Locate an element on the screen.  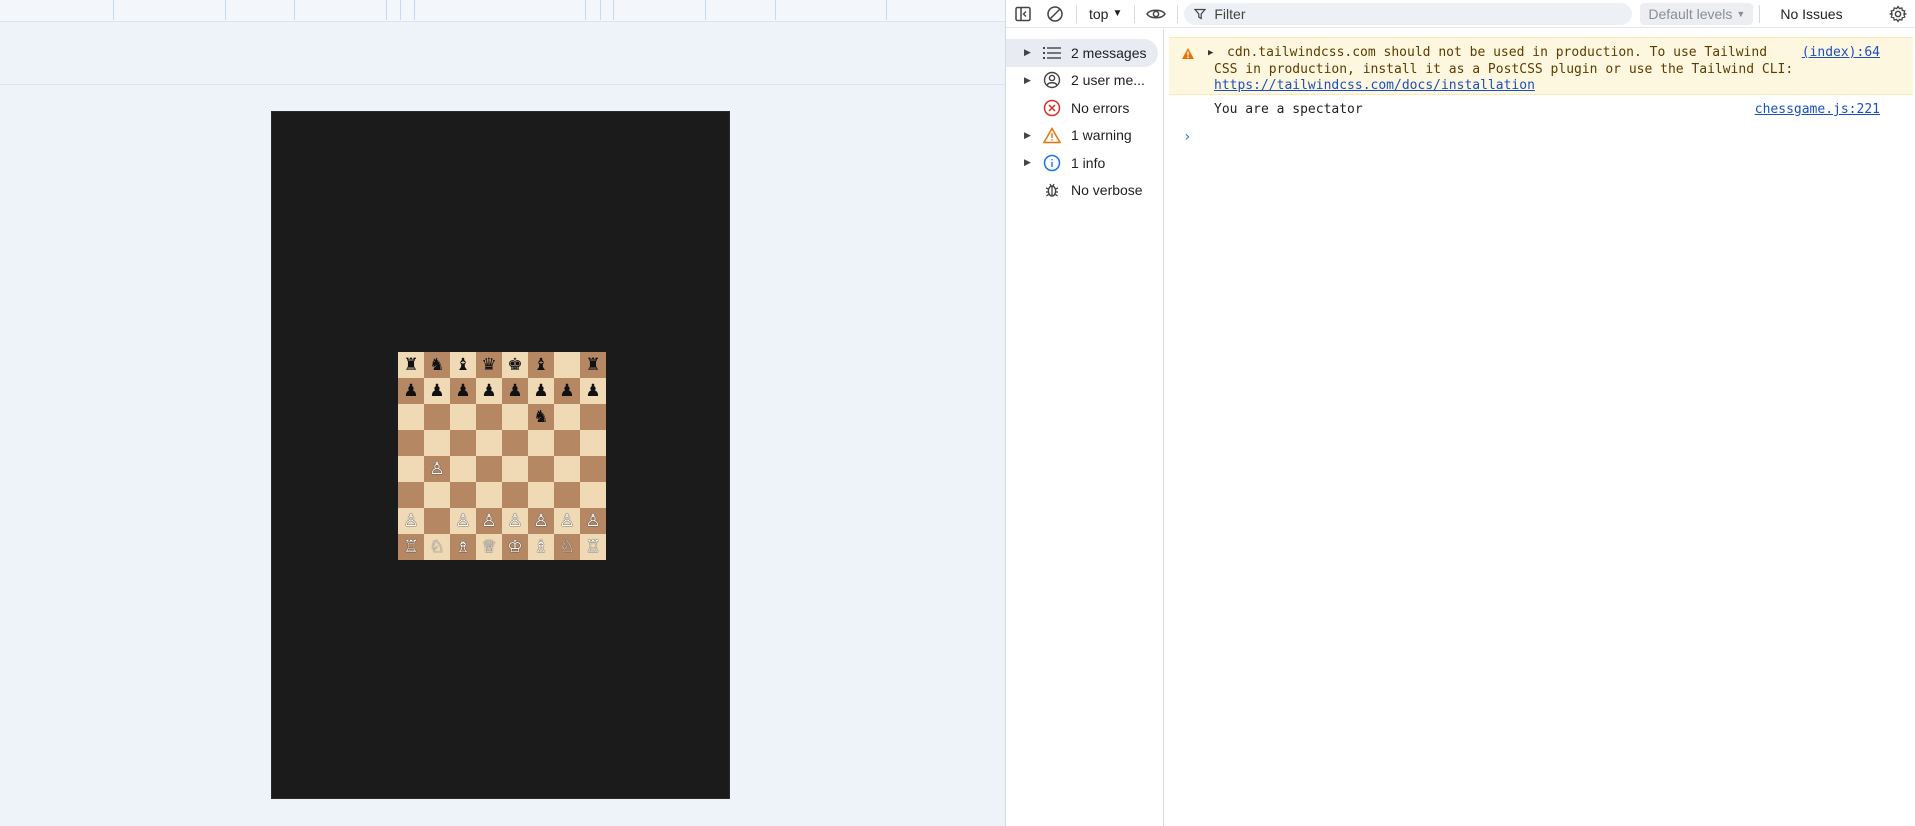
square-h1: ♖ is located at coordinates (593, 547).